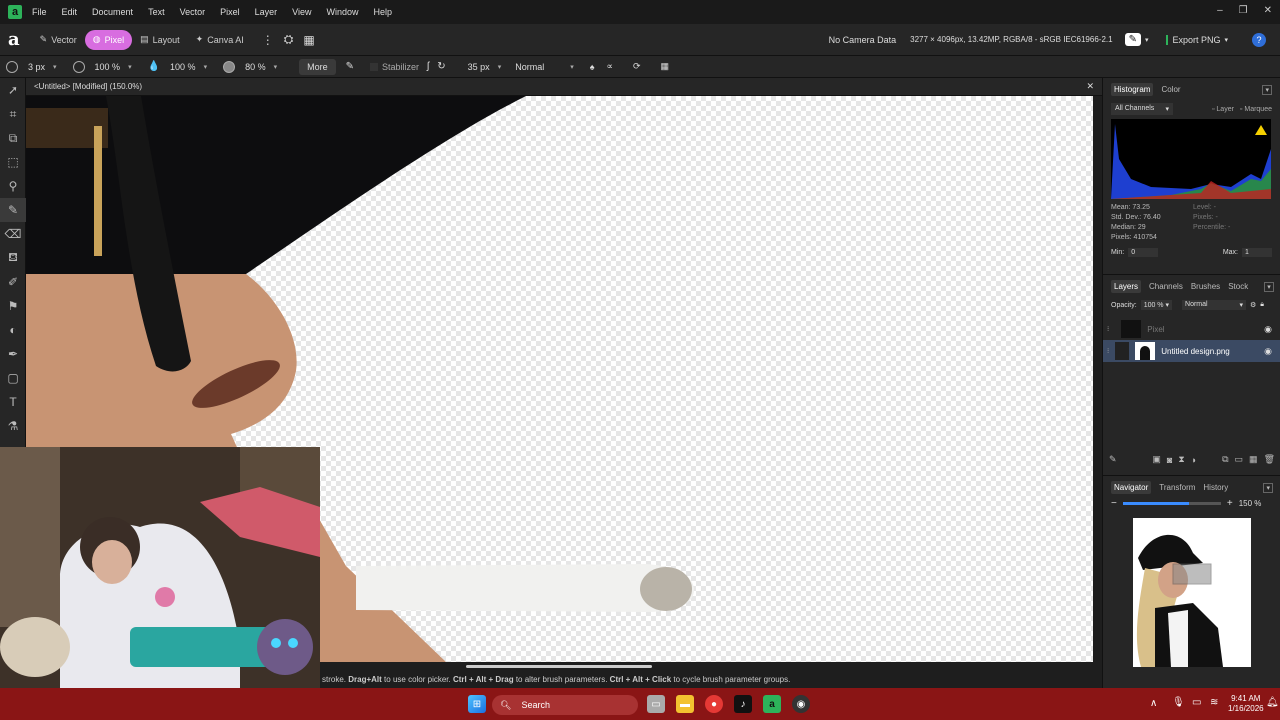  Describe the element at coordinates (1131, 487) in the screenshot. I see `tab-navigator: Navigator` at that location.